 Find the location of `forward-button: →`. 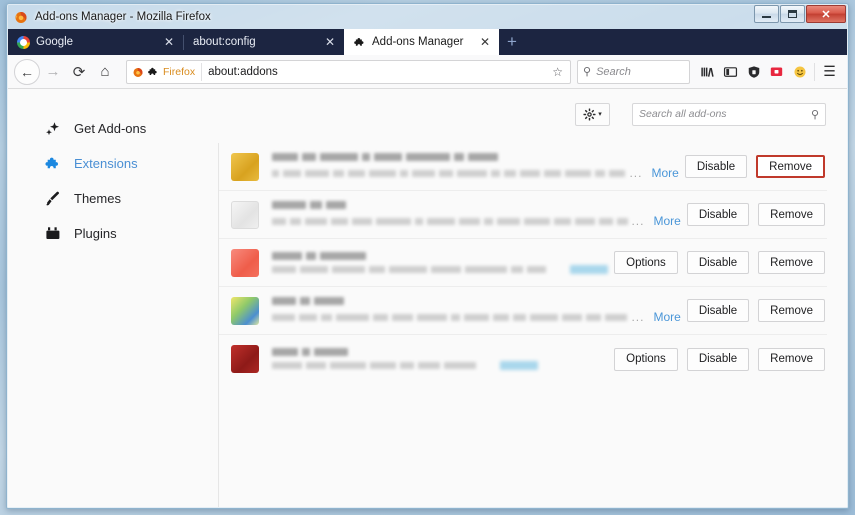

forward-button: → is located at coordinates (53, 72).